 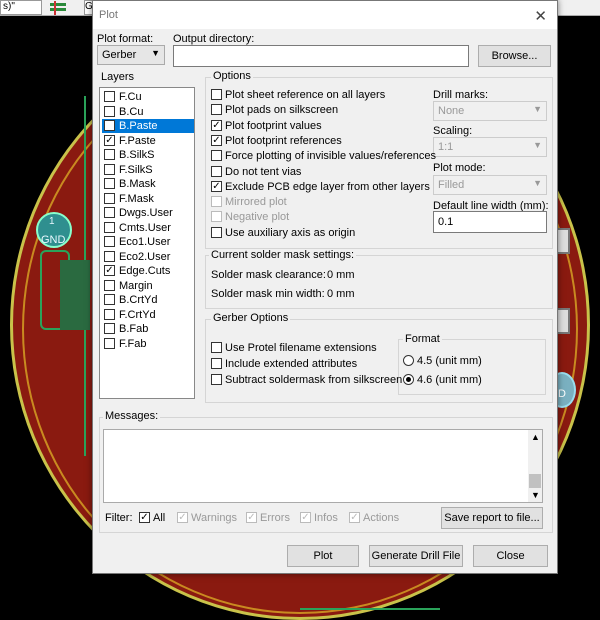 What do you see at coordinates (379, 282) in the screenshot?
I see `solder-group` at bounding box center [379, 282].